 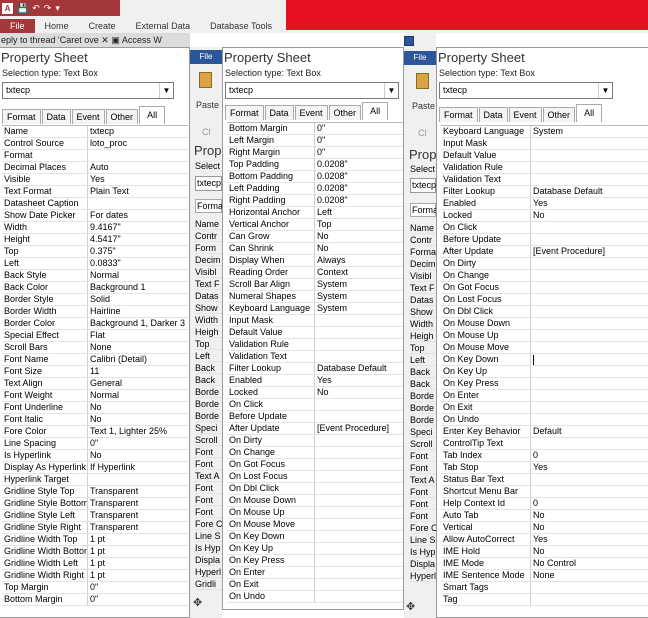 What do you see at coordinates (95, 432) in the screenshot?
I see `property-row: Fore Color Text 1, Lighter 25%` at bounding box center [95, 432].